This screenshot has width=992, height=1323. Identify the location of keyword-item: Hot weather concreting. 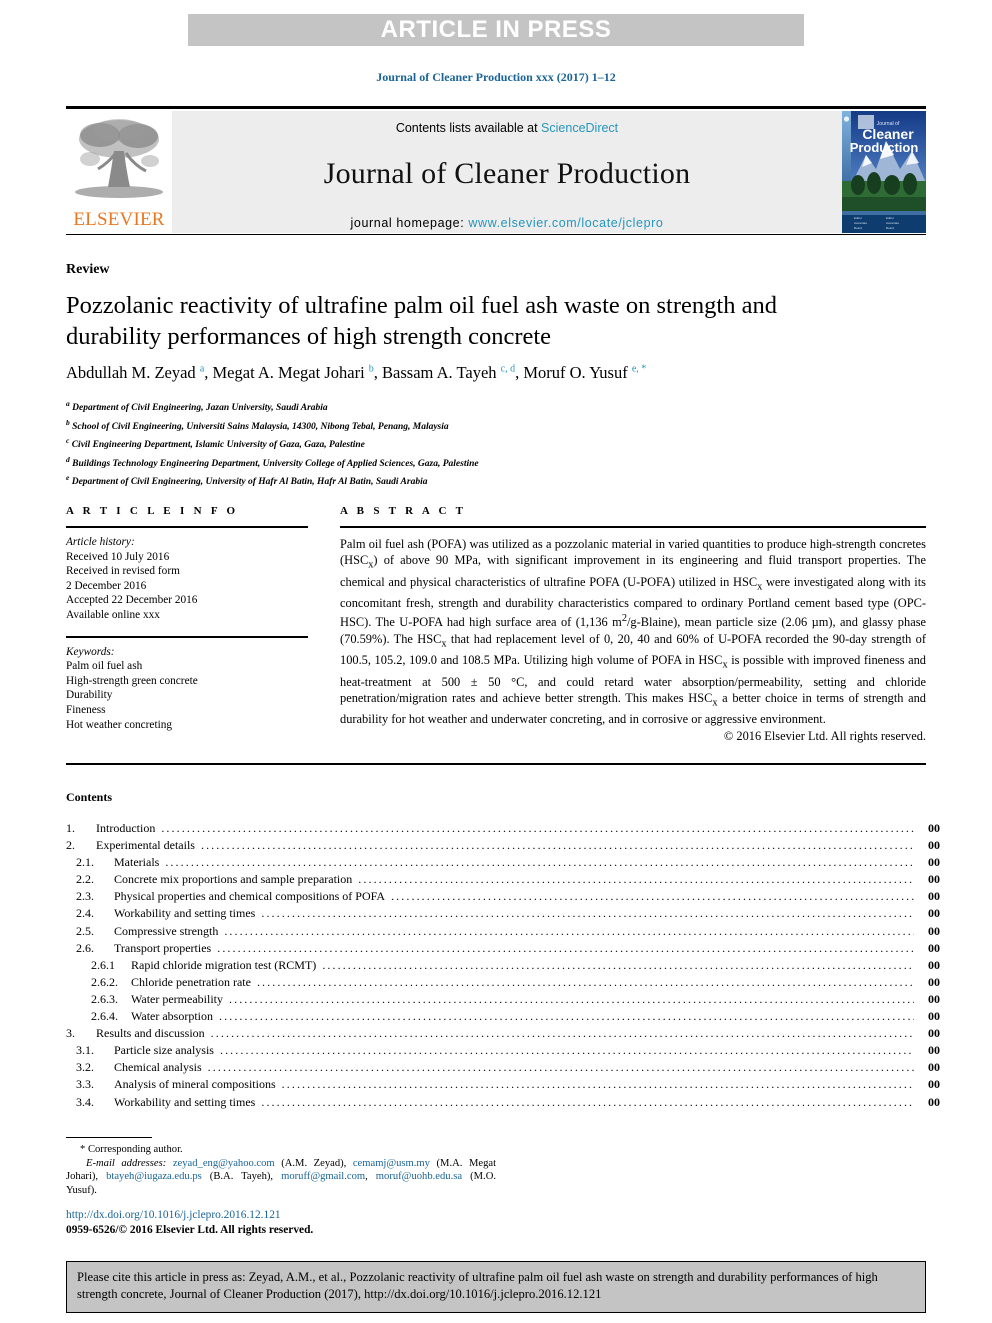
(119, 724).